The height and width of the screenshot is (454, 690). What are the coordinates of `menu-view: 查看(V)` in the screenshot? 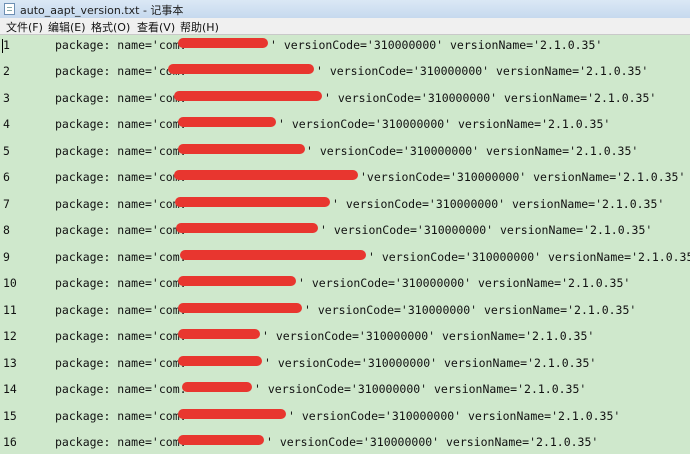 It's located at (156, 27).